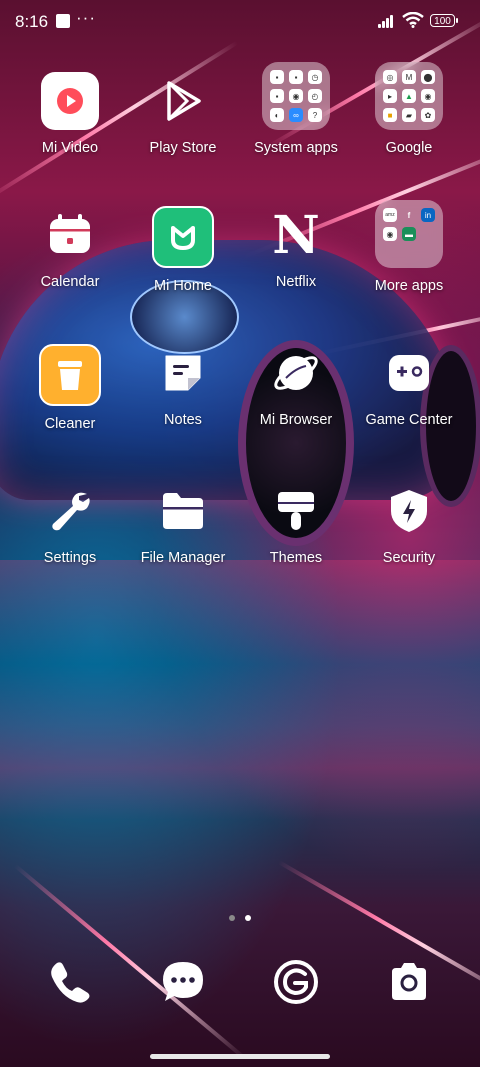  Describe the element at coordinates (70, 558) in the screenshot. I see `app-label: Settings` at that location.